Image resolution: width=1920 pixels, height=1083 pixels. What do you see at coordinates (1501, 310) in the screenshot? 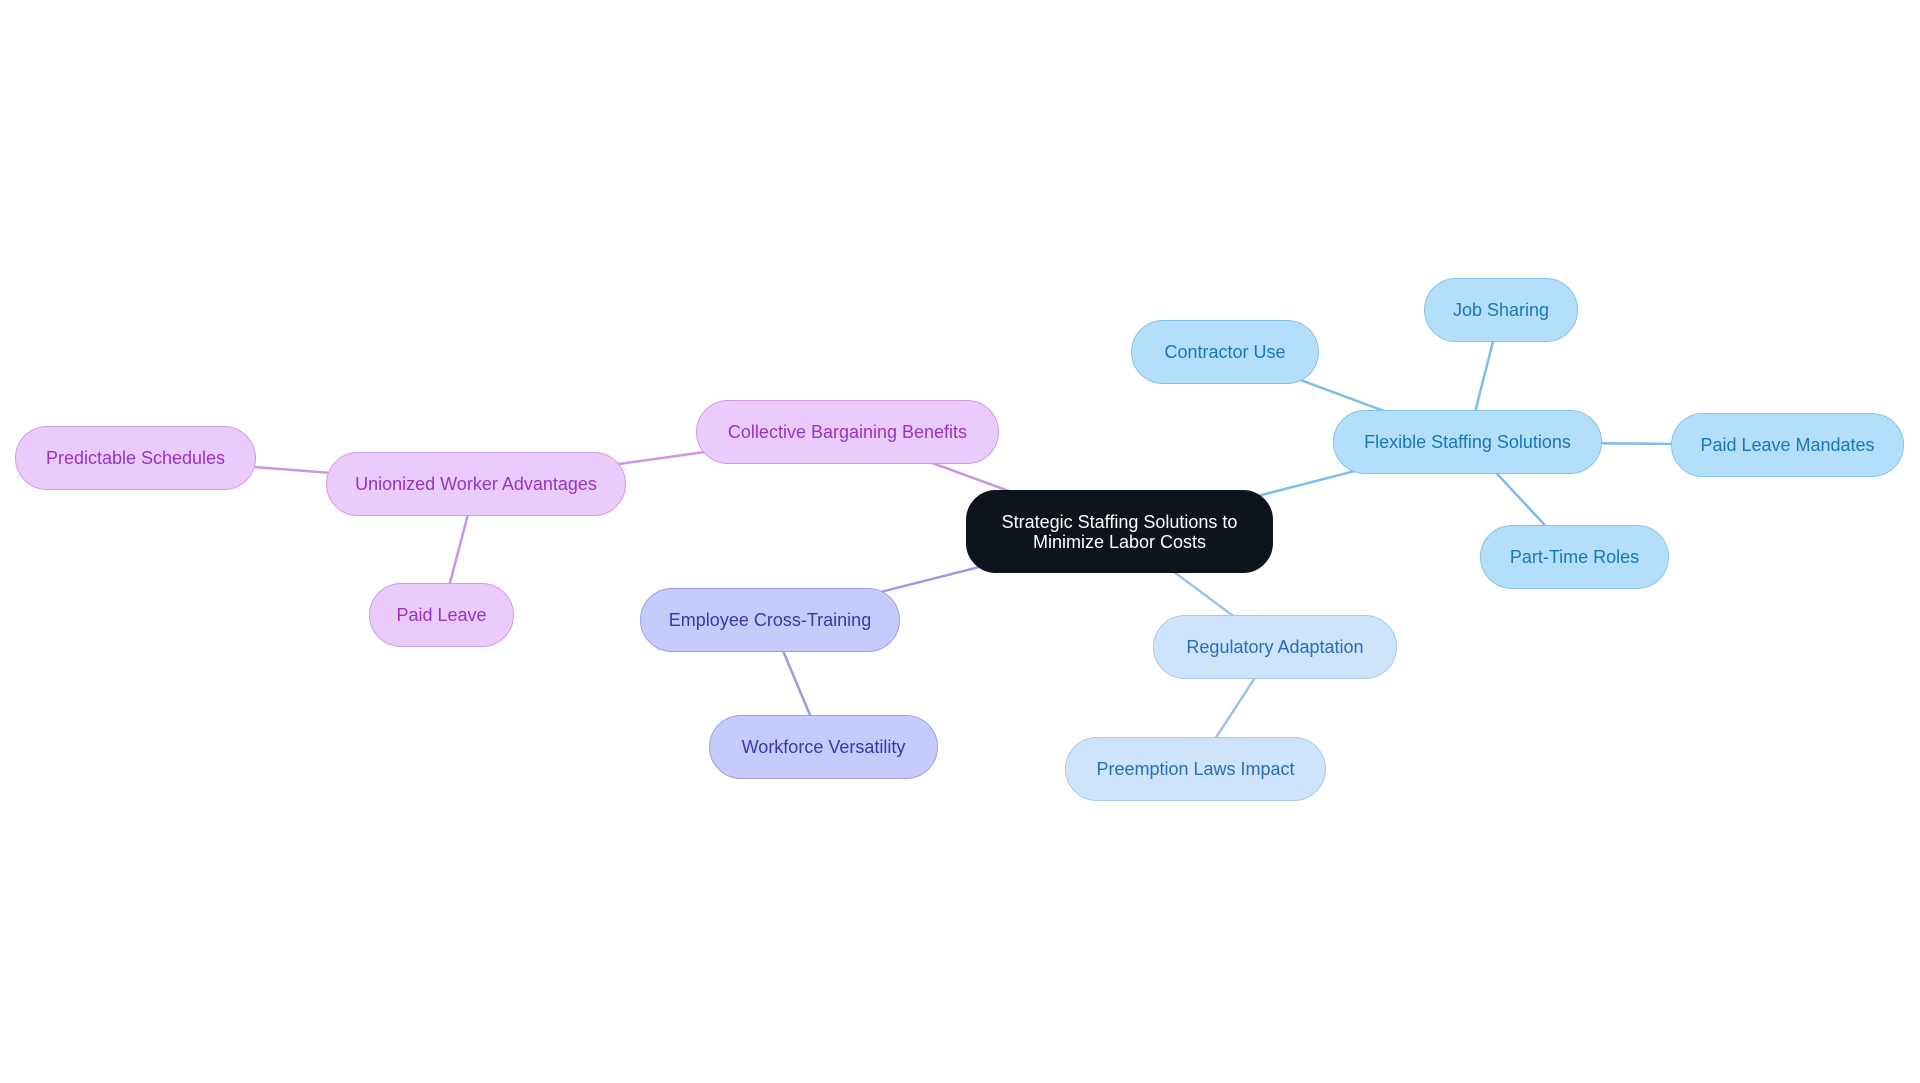
I see `node-job-sharing: Job Sharing` at bounding box center [1501, 310].